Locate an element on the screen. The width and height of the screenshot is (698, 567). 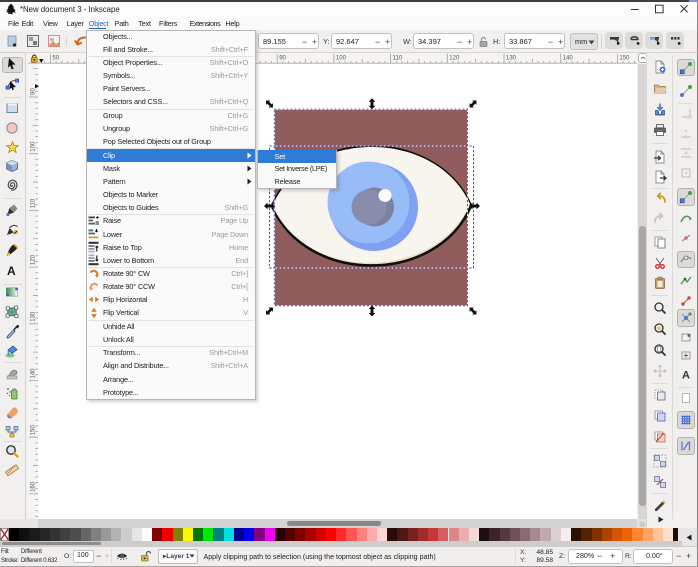
svg-text: 160 is located at coordinates (34, 486).